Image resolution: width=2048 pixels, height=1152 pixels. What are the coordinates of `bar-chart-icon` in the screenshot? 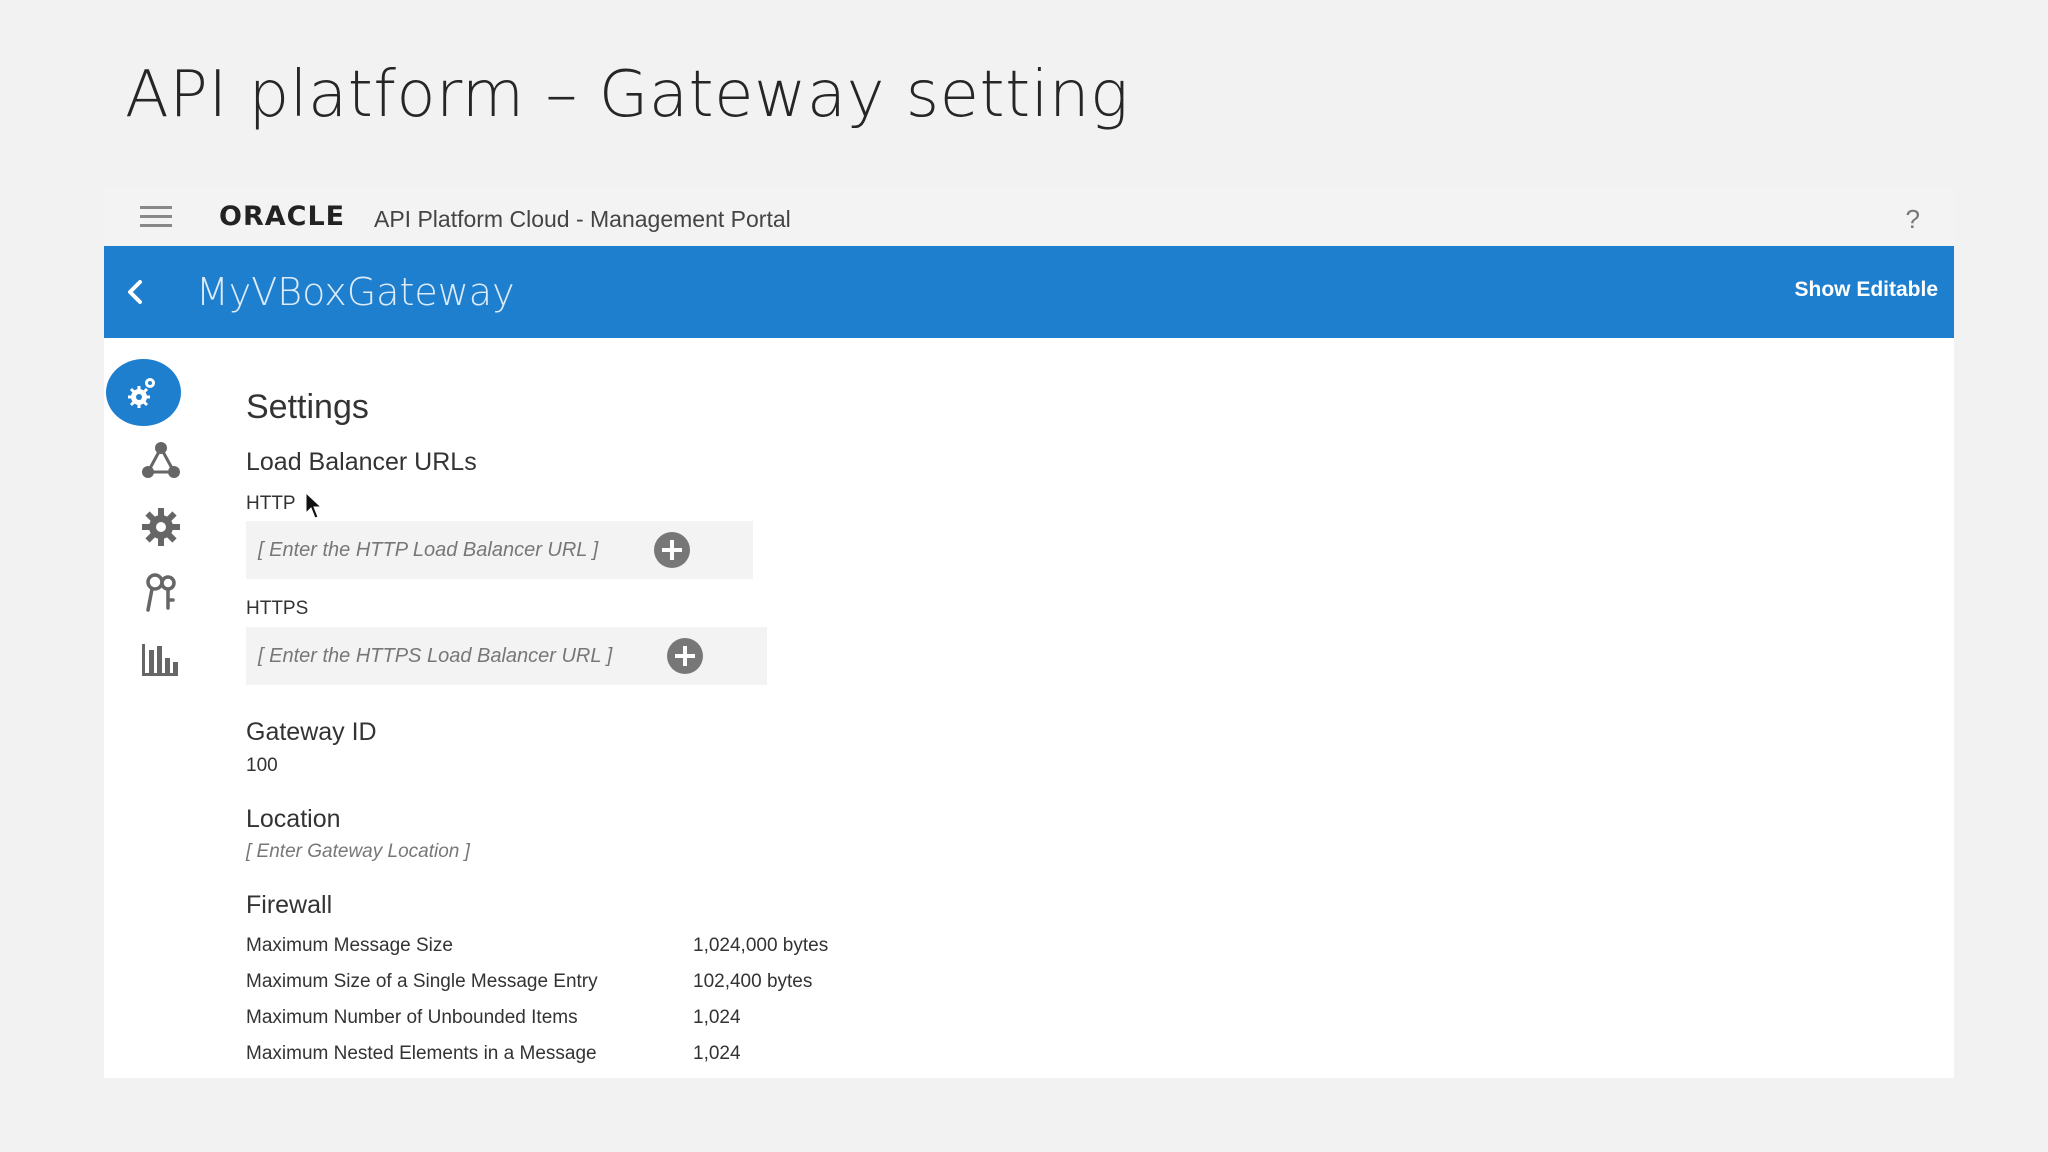 It's located at (160, 660).